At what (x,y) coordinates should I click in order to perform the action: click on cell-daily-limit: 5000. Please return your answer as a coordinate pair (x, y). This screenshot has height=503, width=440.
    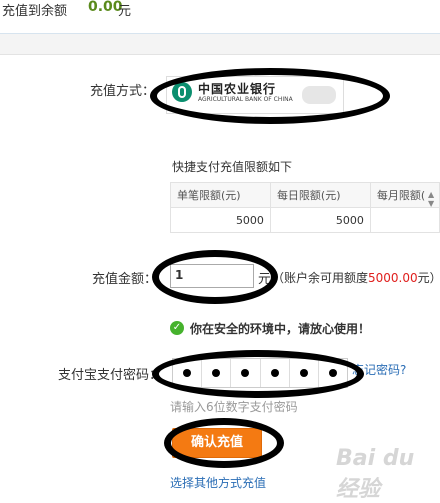
    Looking at the image, I should click on (320, 220).